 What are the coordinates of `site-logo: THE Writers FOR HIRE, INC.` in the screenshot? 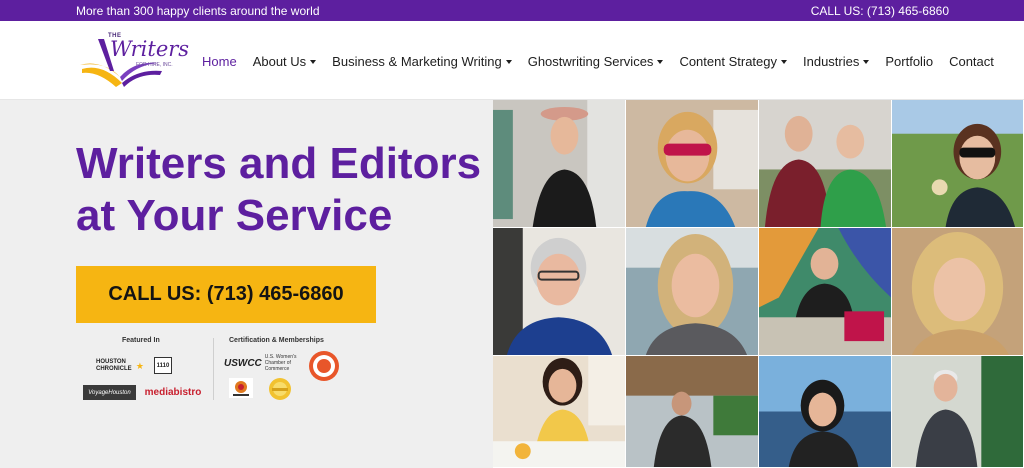 It's located at (132, 60).